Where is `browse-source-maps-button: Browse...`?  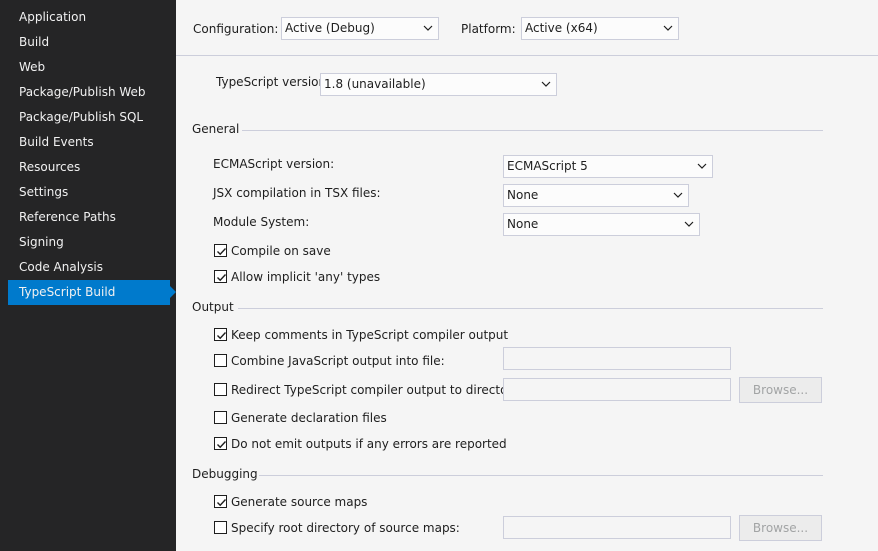 browse-source-maps-button: Browse... is located at coordinates (780, 528).